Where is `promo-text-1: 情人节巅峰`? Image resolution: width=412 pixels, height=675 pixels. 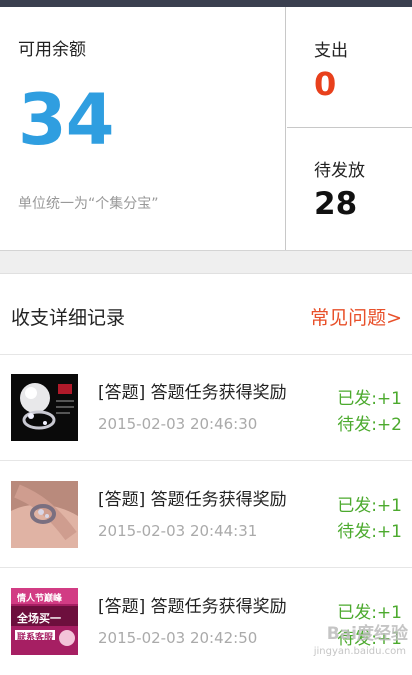 promo-text-1: 情人节巅峰 is located at coordinates (40, 599).